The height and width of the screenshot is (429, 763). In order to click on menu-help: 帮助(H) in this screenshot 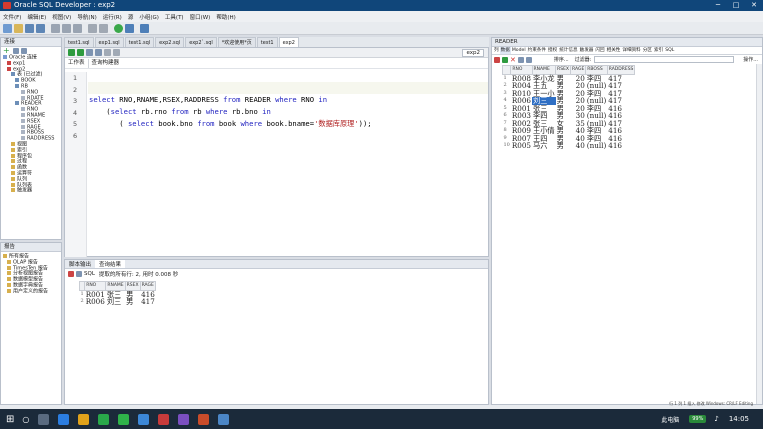, I will do `click(225, 17)`.